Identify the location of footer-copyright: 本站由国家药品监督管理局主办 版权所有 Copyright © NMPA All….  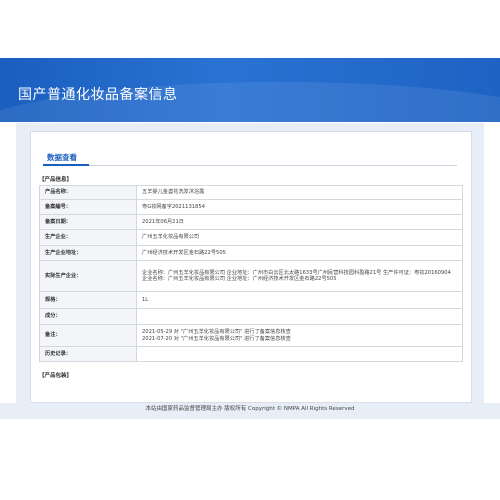
(250, 409).